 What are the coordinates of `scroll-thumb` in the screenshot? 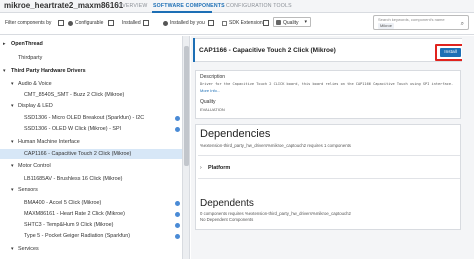 It's located at (186, 106).